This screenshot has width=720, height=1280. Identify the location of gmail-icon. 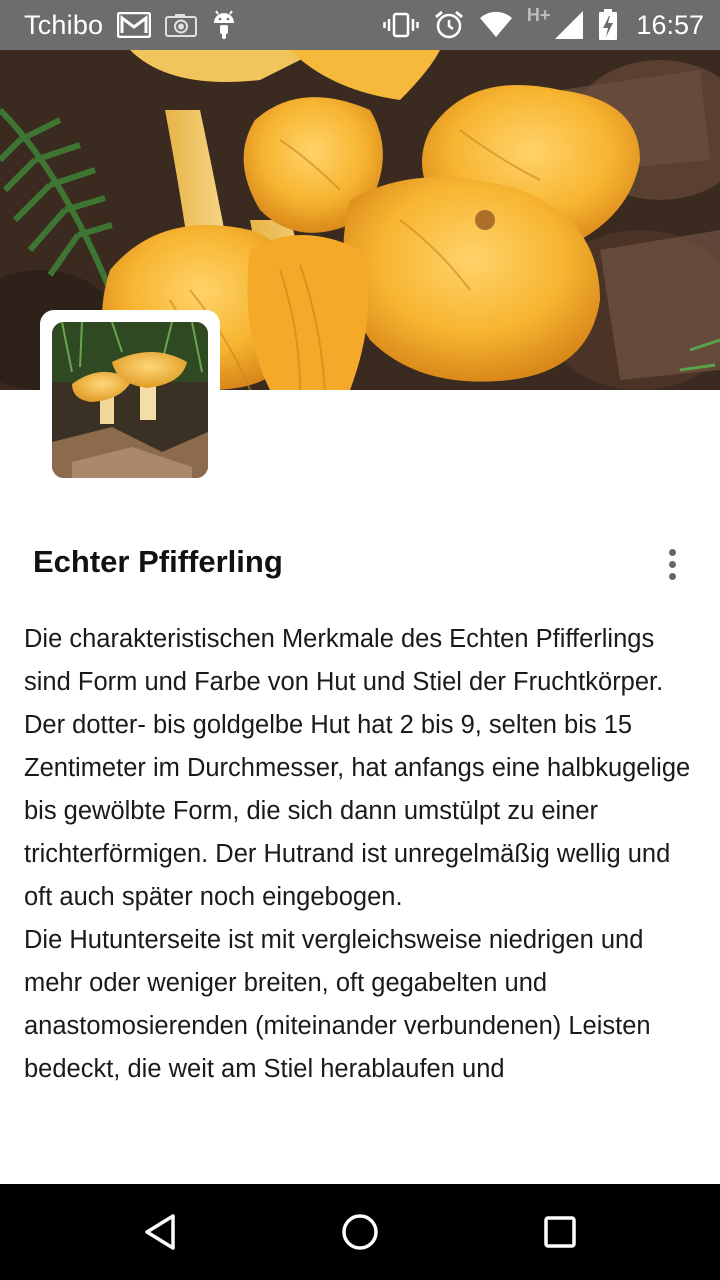
(134, 25).